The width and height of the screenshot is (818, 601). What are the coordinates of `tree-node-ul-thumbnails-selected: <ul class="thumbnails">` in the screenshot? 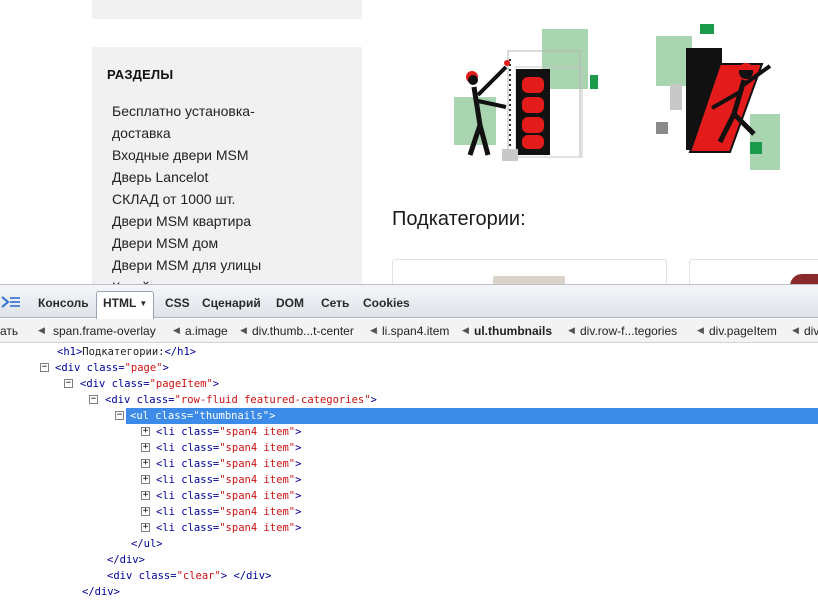 It's located at (472, 416).